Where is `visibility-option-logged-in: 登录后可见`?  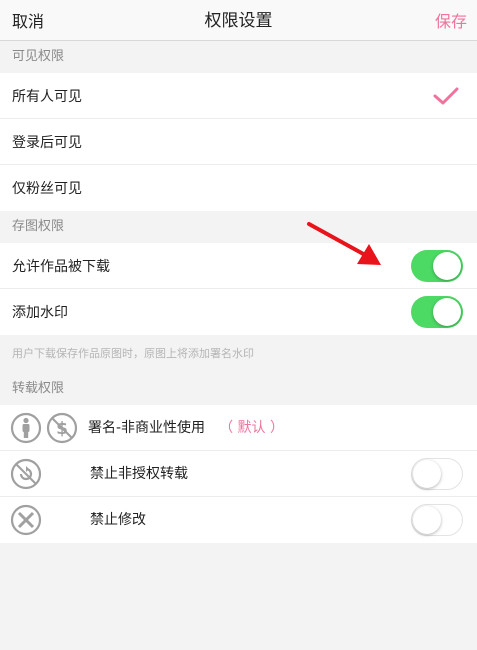
visibility-option-logged-in: 登录后可见 is located at coordinates (238, 142).